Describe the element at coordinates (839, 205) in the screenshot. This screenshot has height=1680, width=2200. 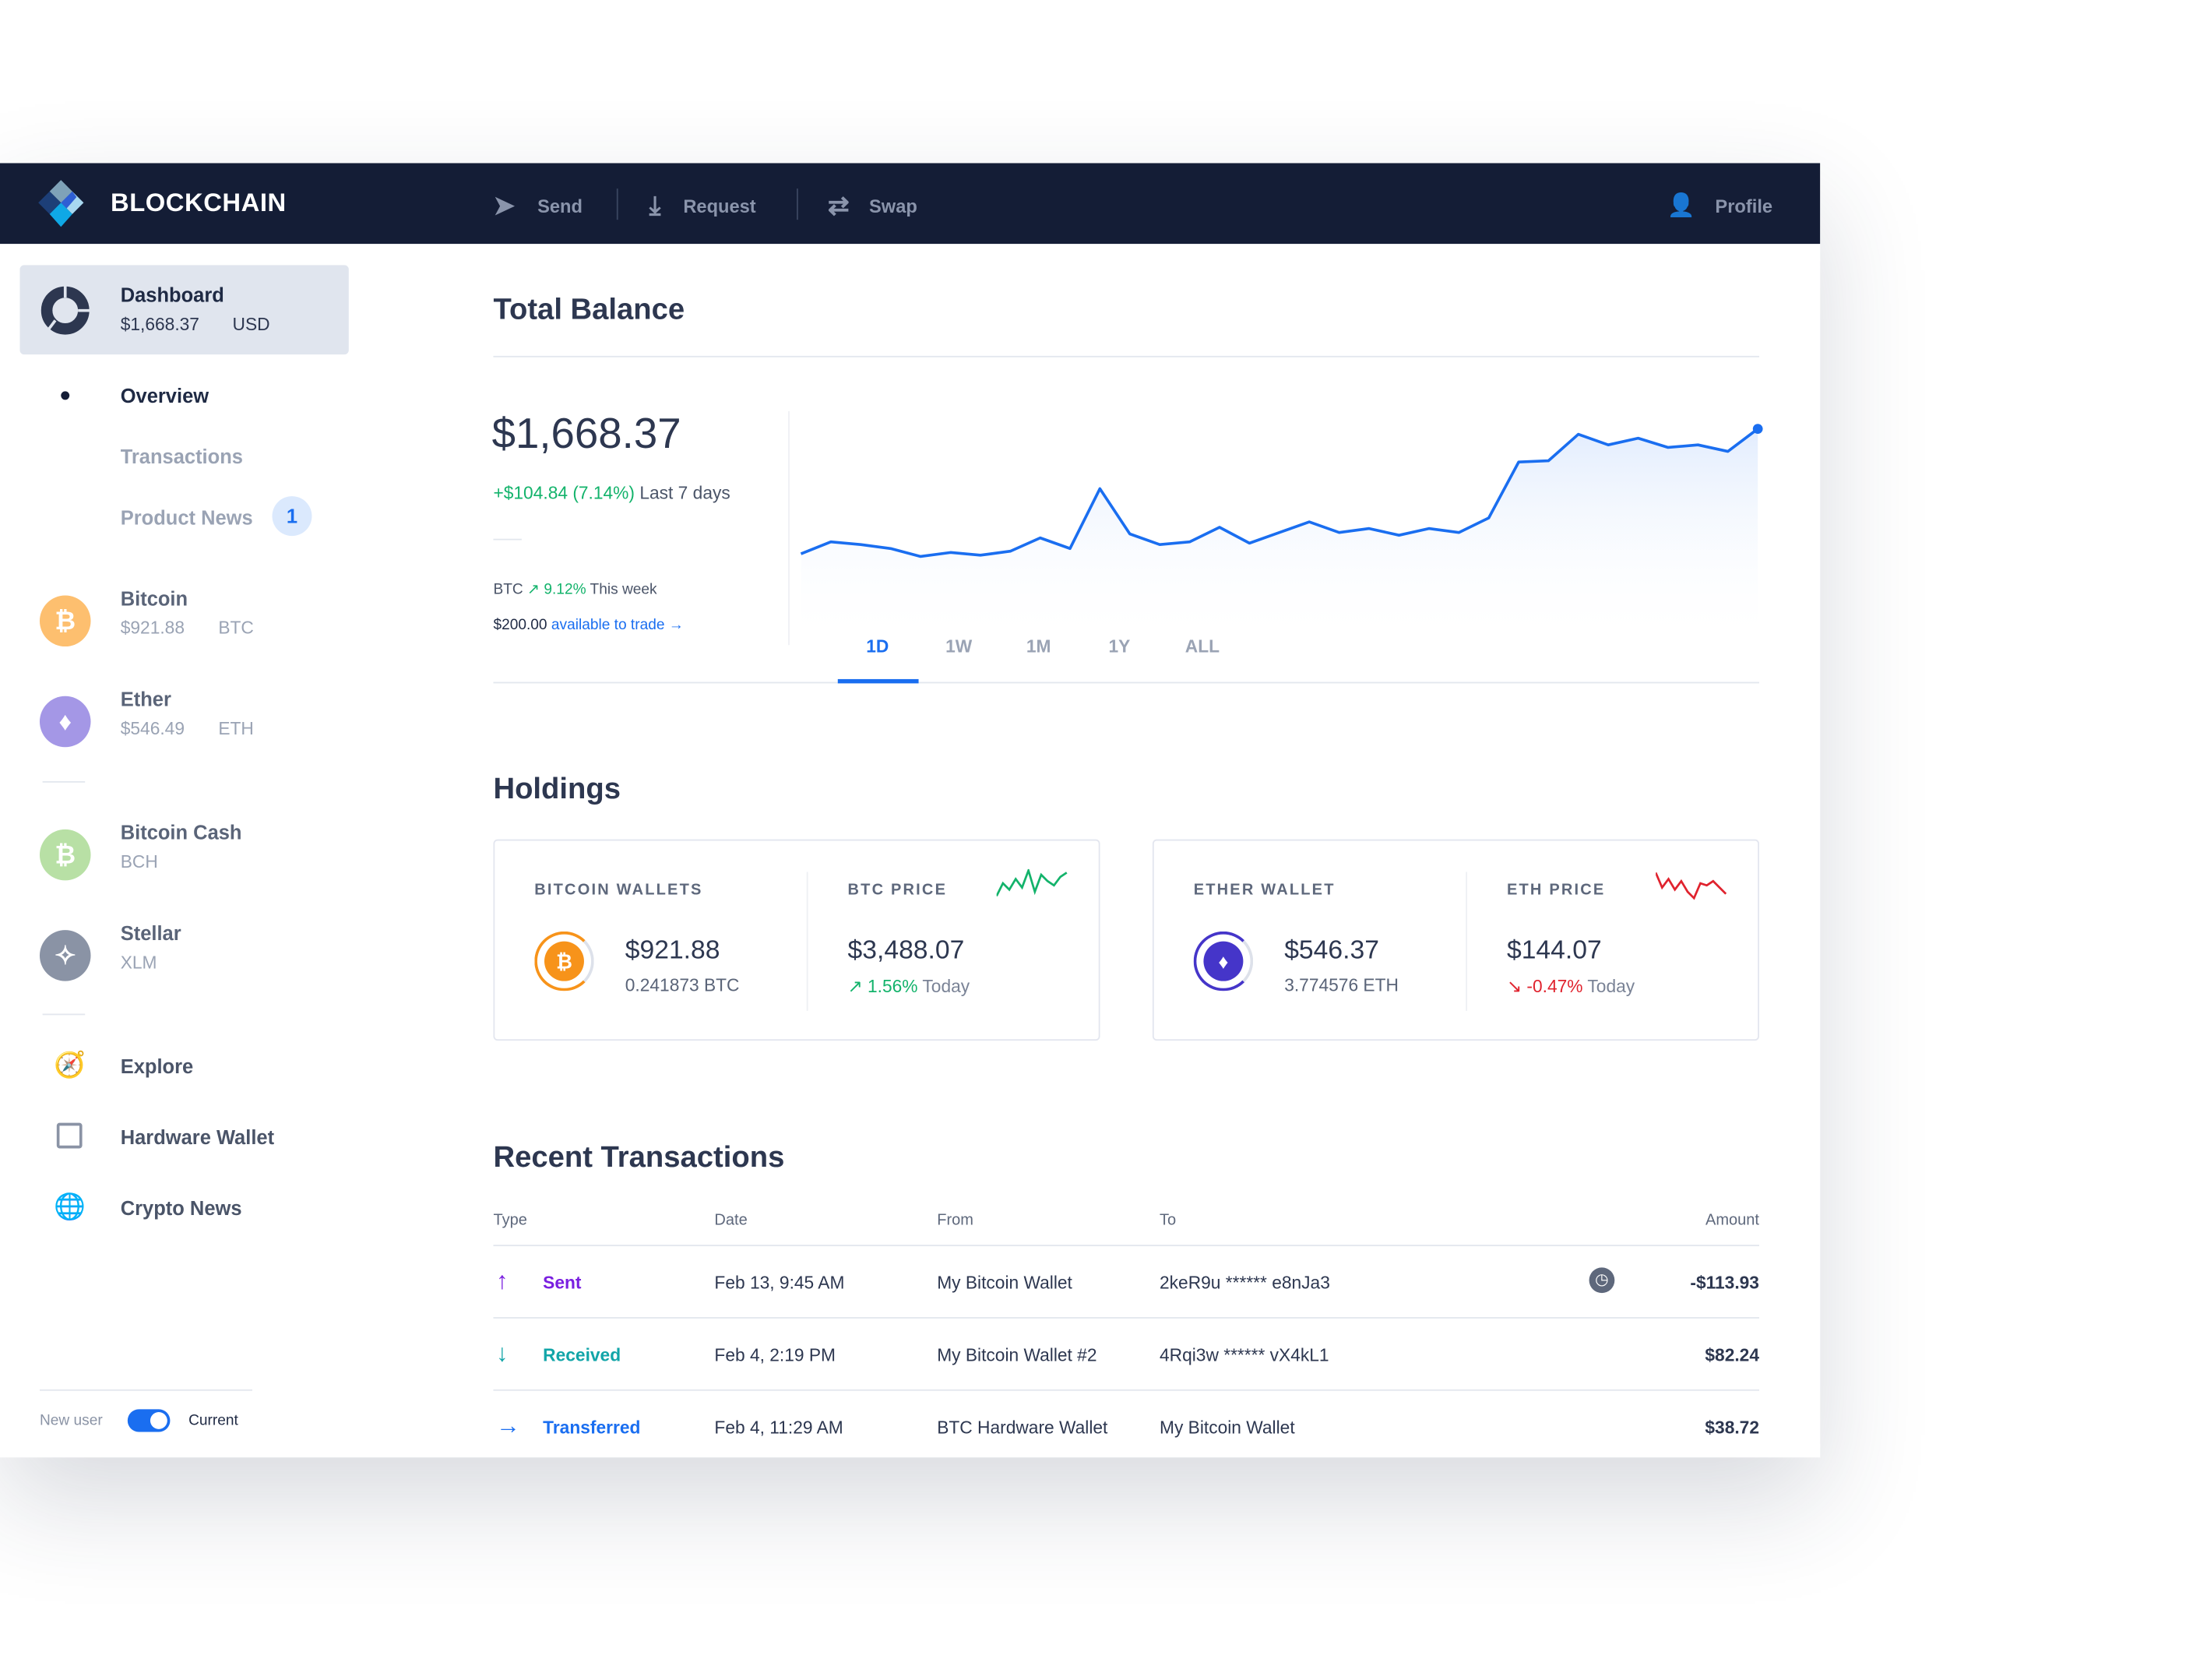
I see `swap-arrows-icon: ⇄` at that location.